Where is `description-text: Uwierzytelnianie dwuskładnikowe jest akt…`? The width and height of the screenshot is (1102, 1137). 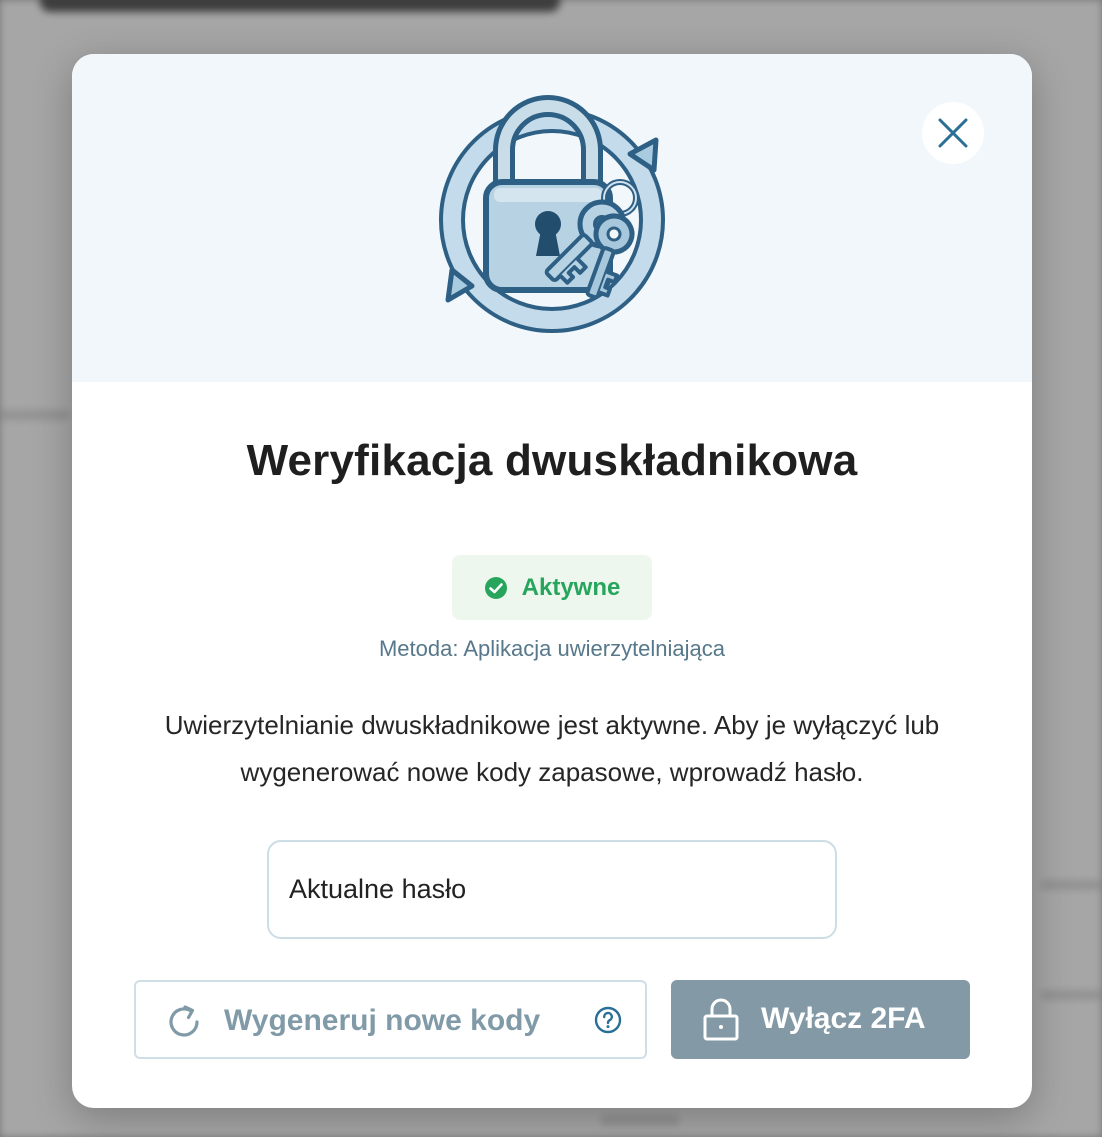
description-text: Uwierzytelnianie dwuskładnikowe jest akt… is located at coordinates (552, 748).